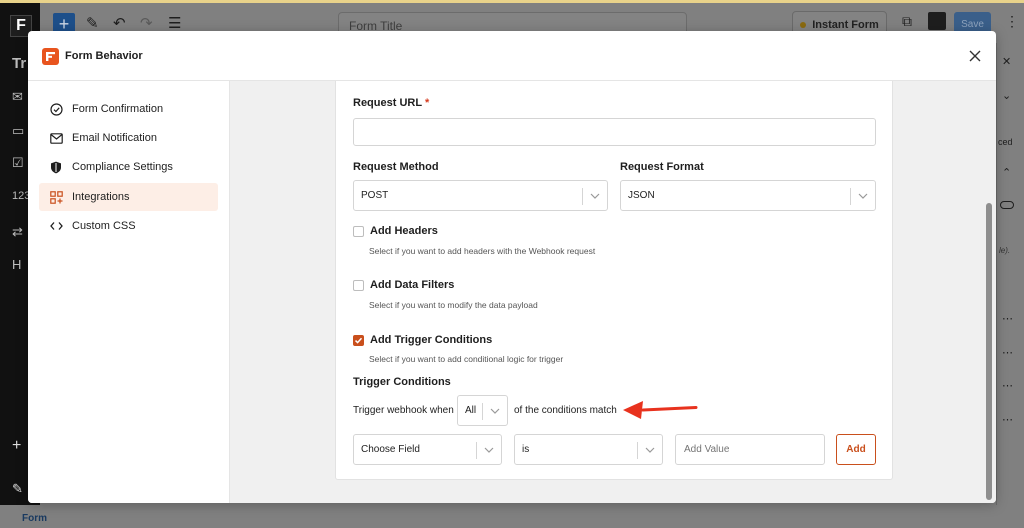 The image size is (1024, 528). What do you see at coordinates (1006, 172) in the screenshot?
I see `panel-chevron-up-icon: ⌃` at bounding box center [1006, 172].